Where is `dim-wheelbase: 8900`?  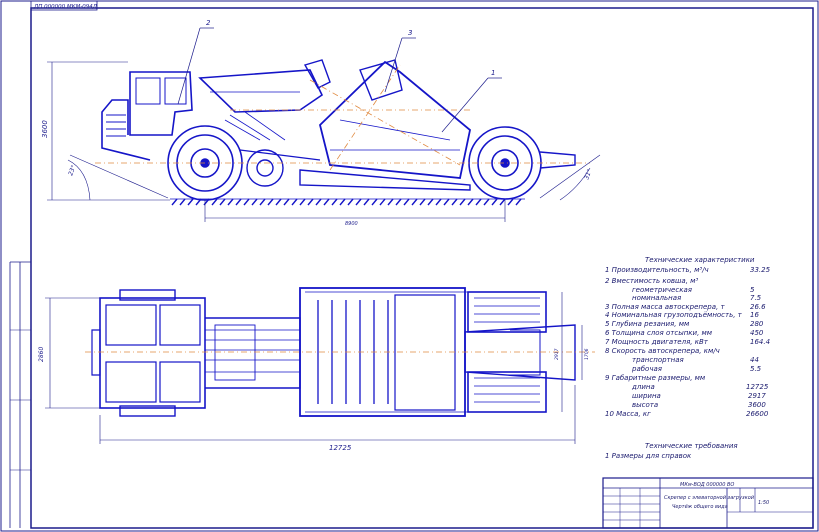 dim-wheelbase: 8900 is located at coordinates (351, 224).